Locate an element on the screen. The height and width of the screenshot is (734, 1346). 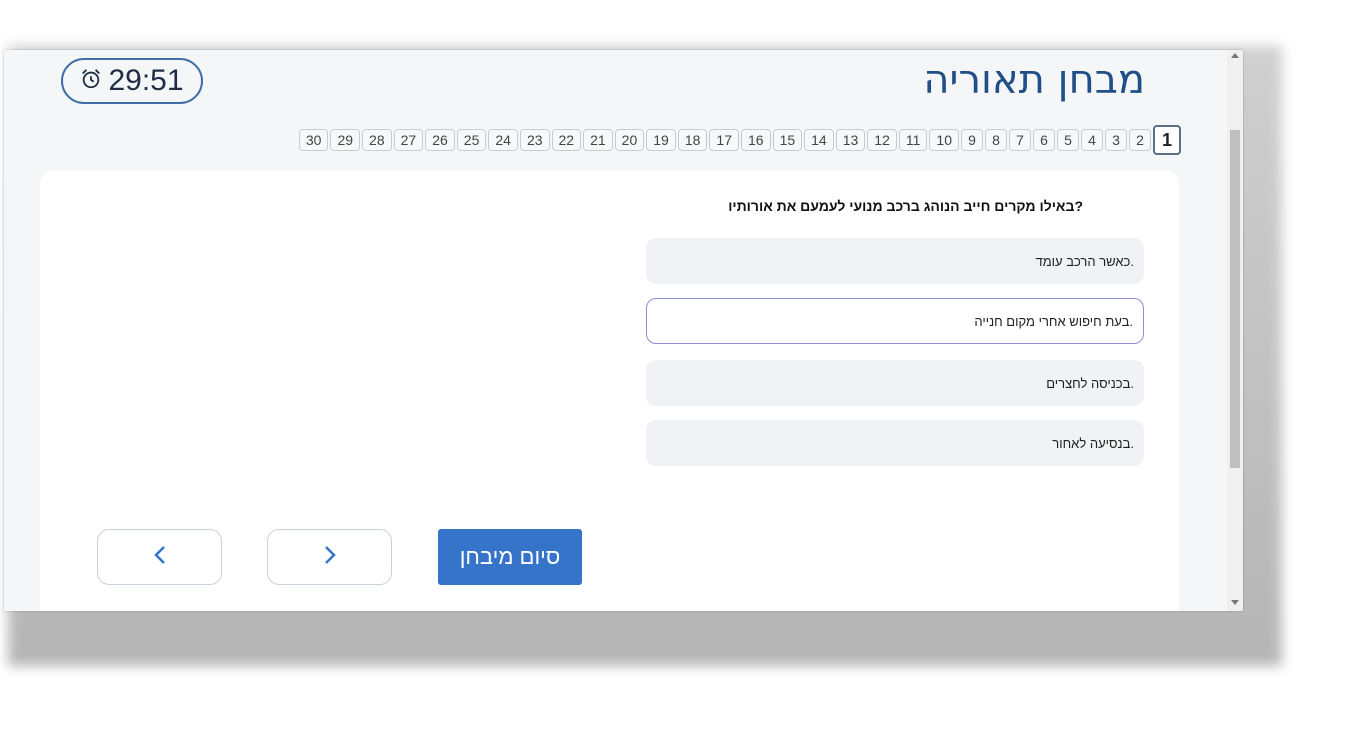
question-number-button: 5 is located at coordinates (1068, 140).